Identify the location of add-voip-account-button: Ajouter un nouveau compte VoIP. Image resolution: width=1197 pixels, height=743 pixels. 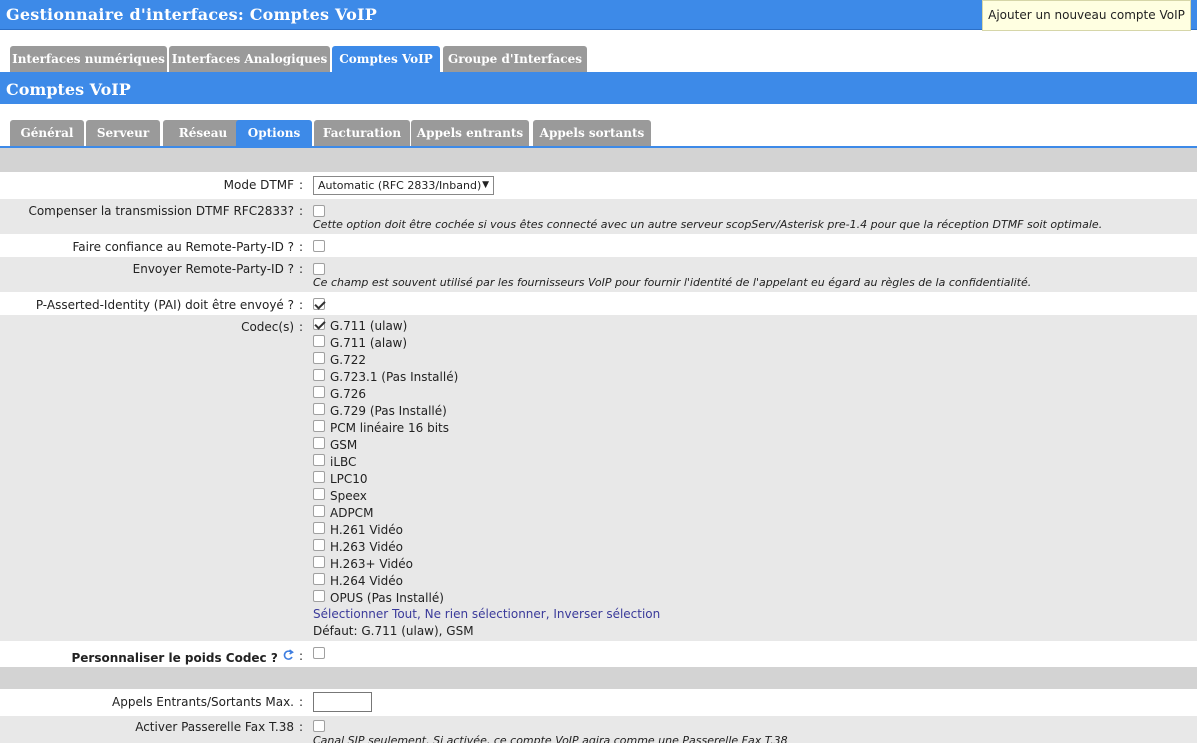
(1086, 15).